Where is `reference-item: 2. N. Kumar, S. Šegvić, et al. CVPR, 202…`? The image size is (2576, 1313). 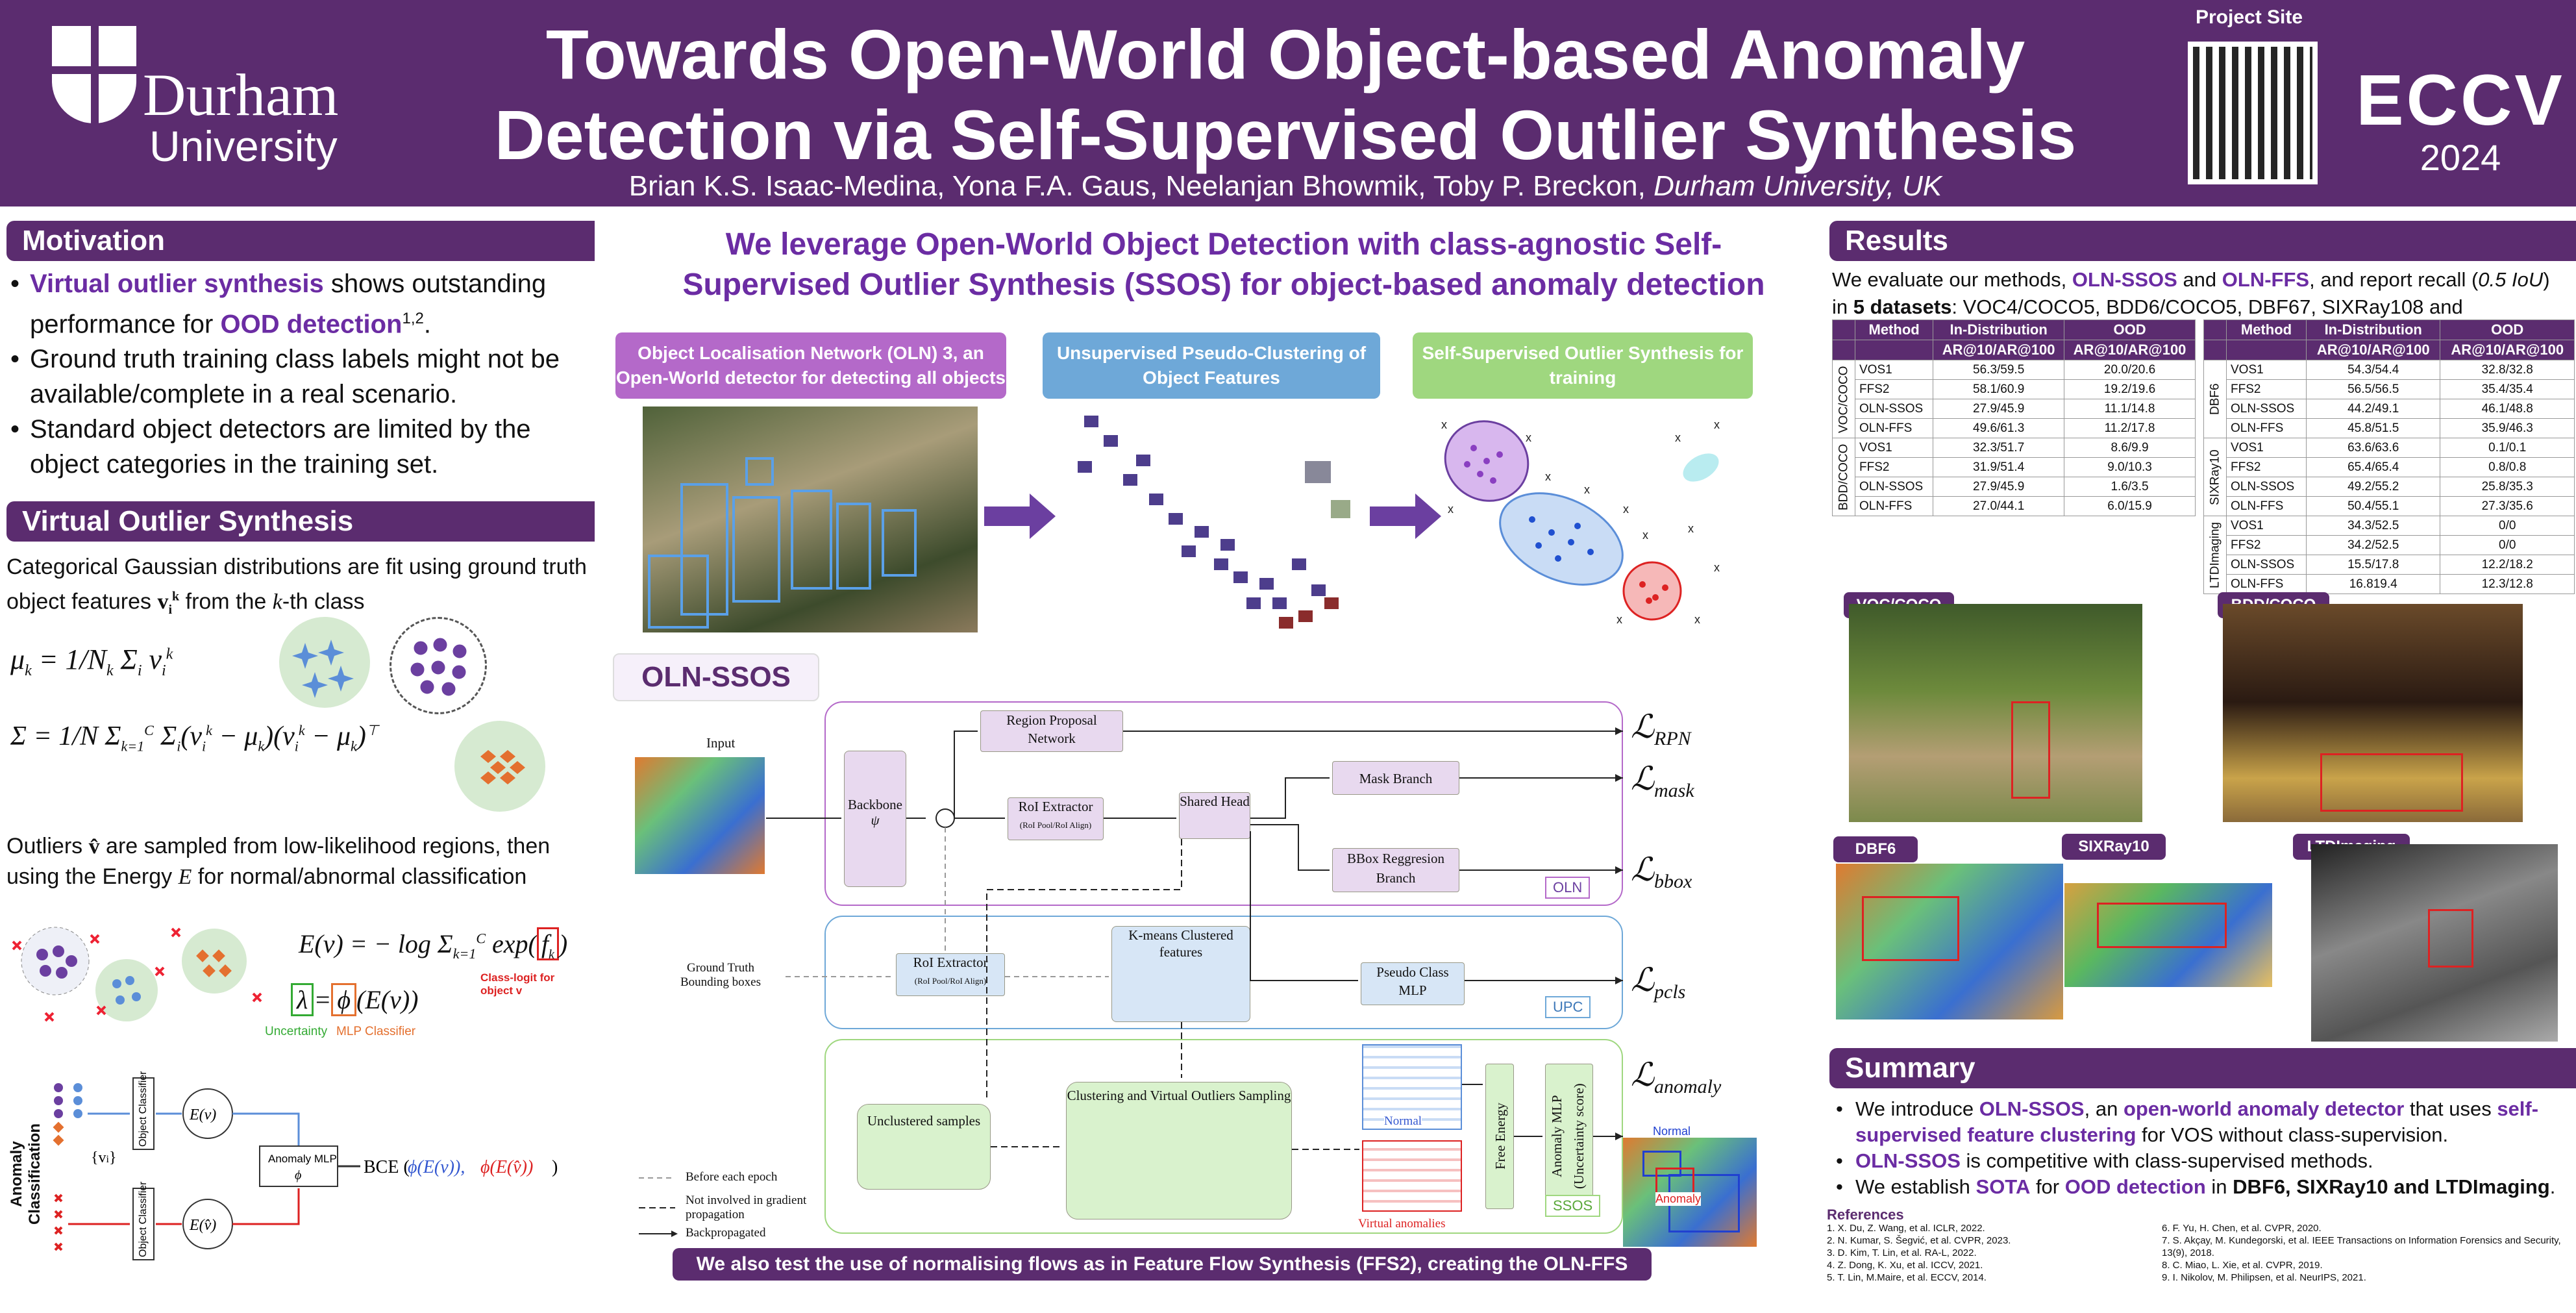
reference-item: 2. N. Kumar, S. Šegvić, et al. CVPR, 202… is located at coordinates (1919, 1240).